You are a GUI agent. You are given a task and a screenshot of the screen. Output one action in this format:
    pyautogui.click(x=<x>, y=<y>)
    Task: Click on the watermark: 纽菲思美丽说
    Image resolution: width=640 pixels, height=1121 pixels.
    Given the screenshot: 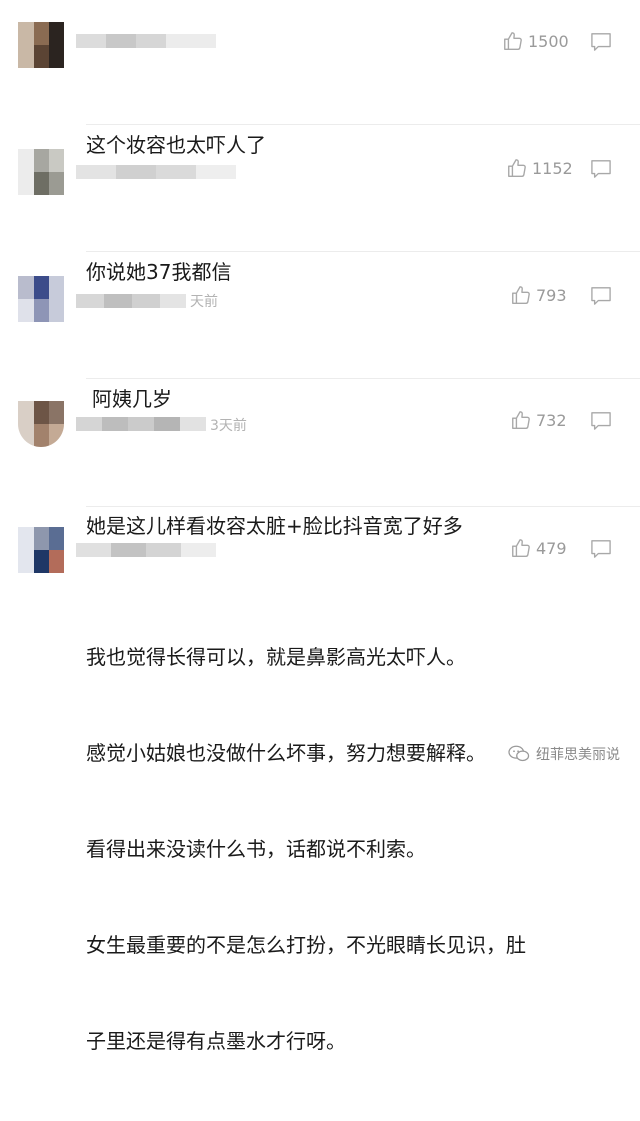 What is the action you would take?
    pyautogui.click(x=564, y=754)
    